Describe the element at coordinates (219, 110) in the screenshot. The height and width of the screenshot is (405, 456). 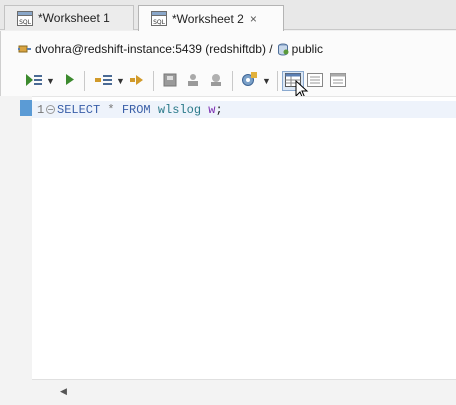
I see `sql-terminator: ;` at that location.